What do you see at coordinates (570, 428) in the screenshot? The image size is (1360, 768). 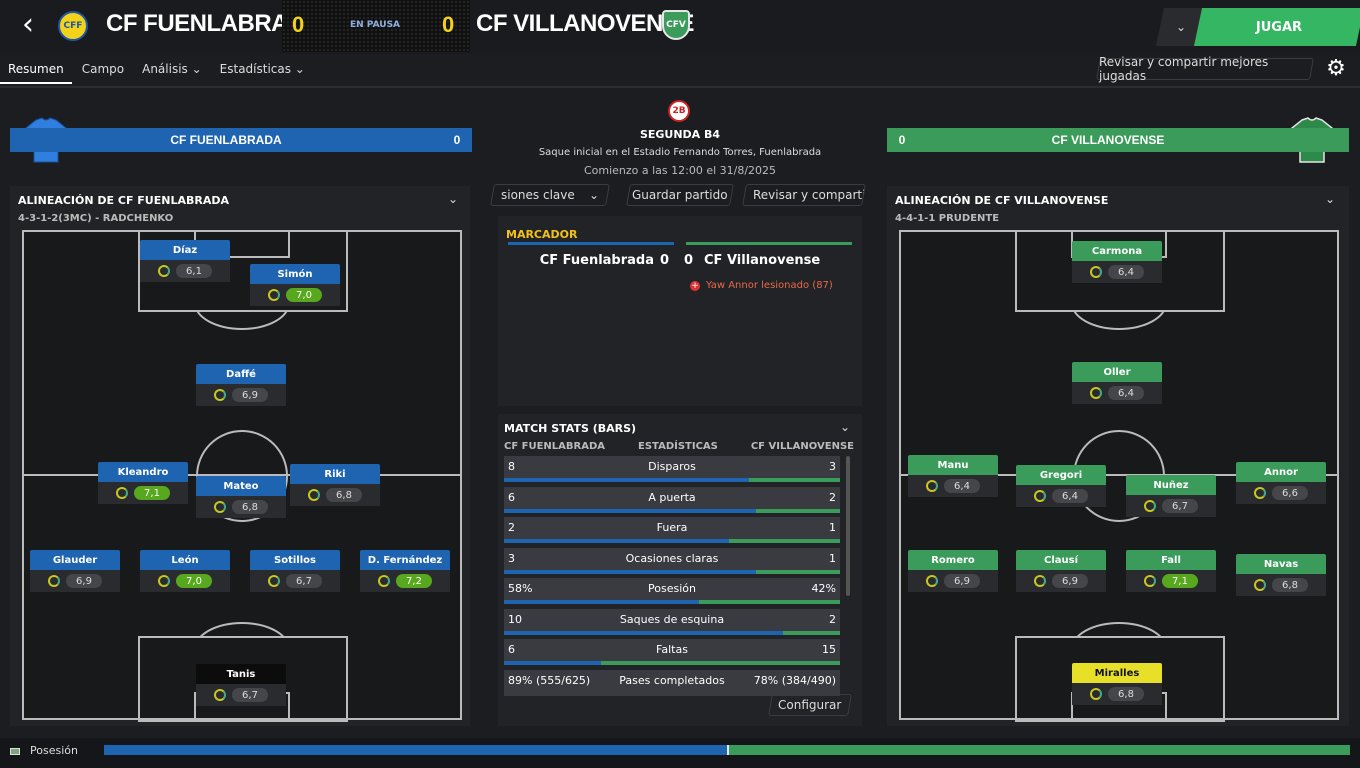 I see `stats-title: MATCH STATS (BARS)` at bounding box center [570, 428].